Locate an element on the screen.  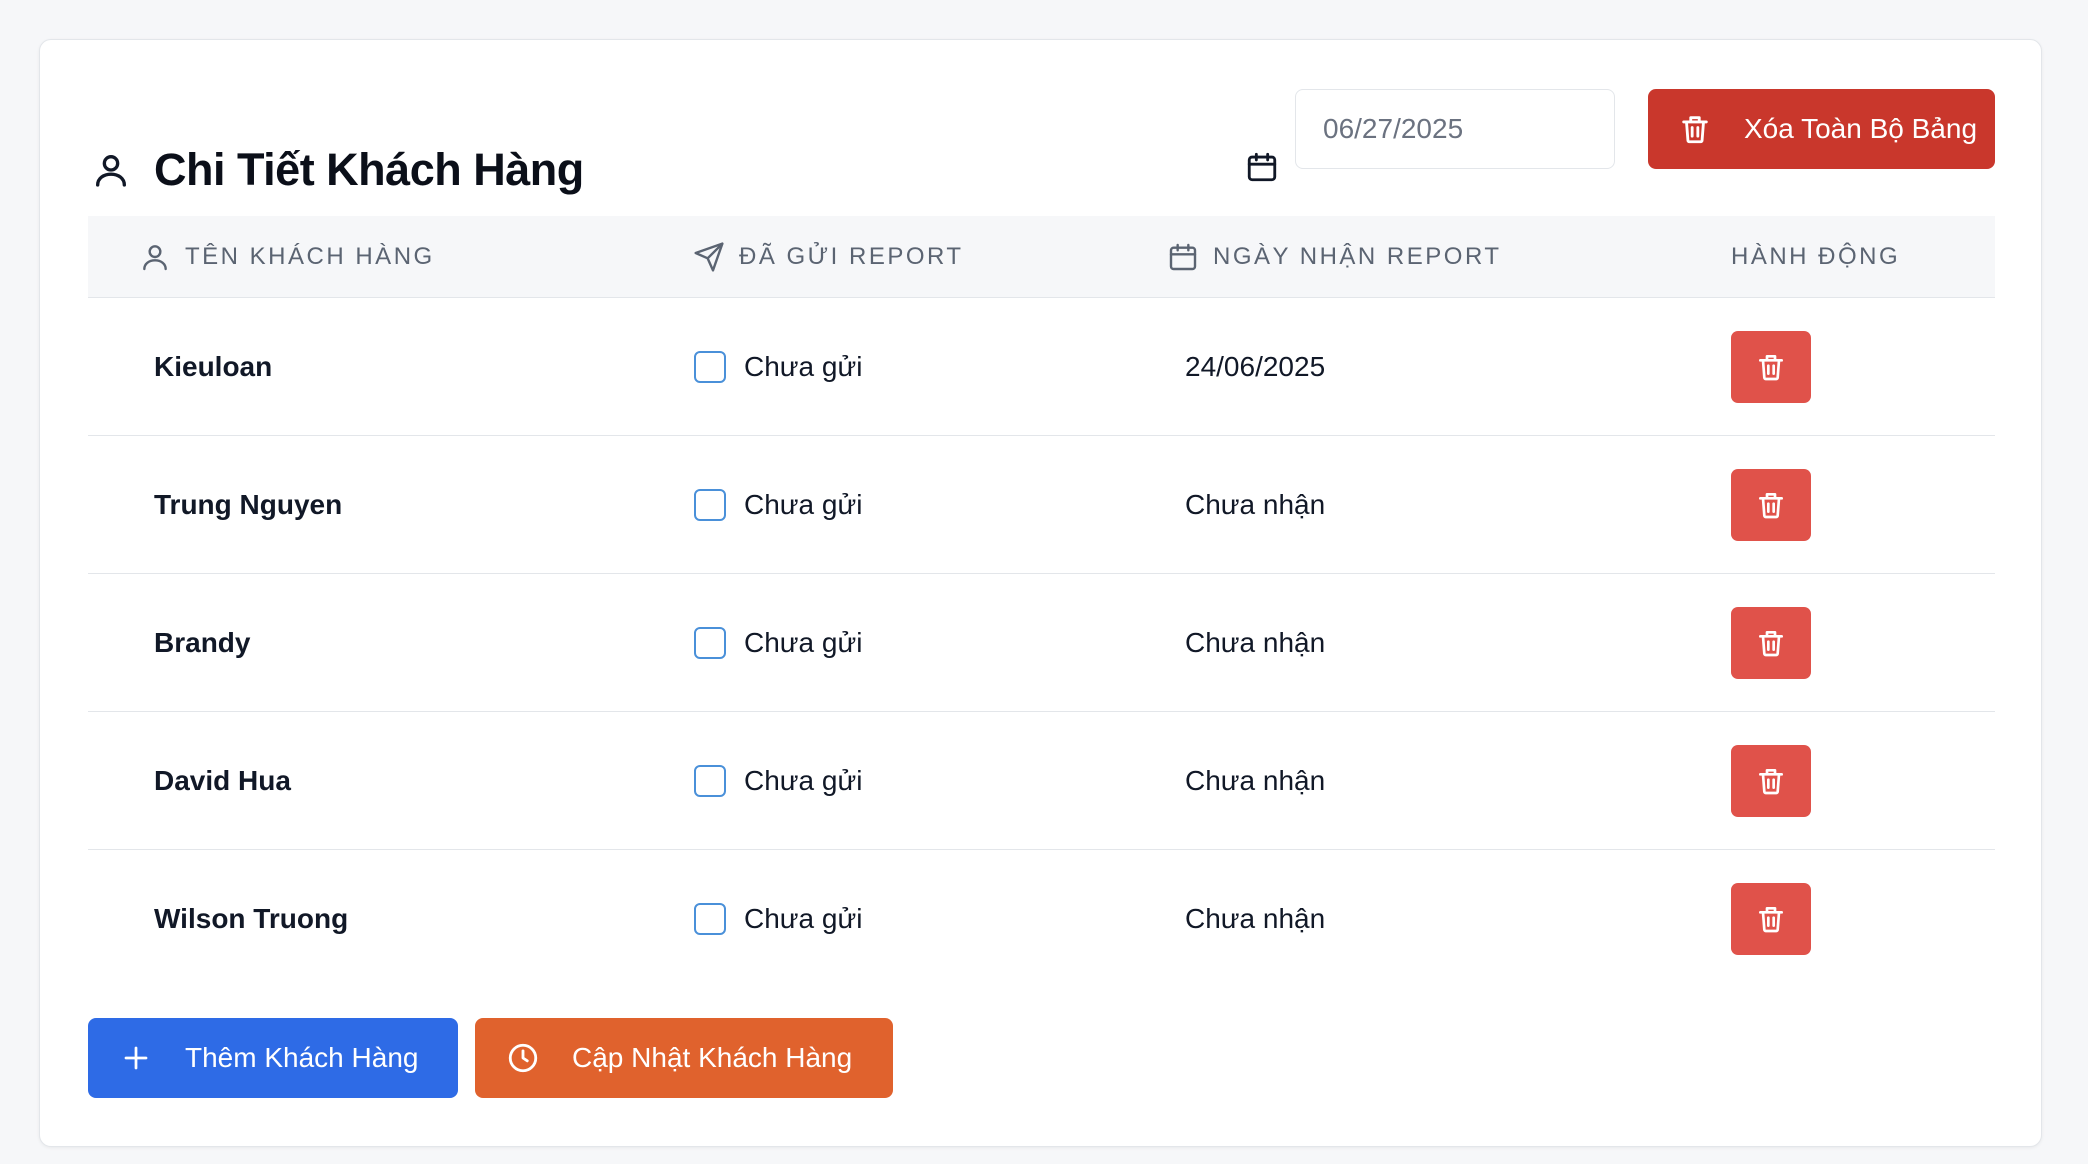
page-header: Chi Tiết Khách Hàng is located at coordinates (337, 170).